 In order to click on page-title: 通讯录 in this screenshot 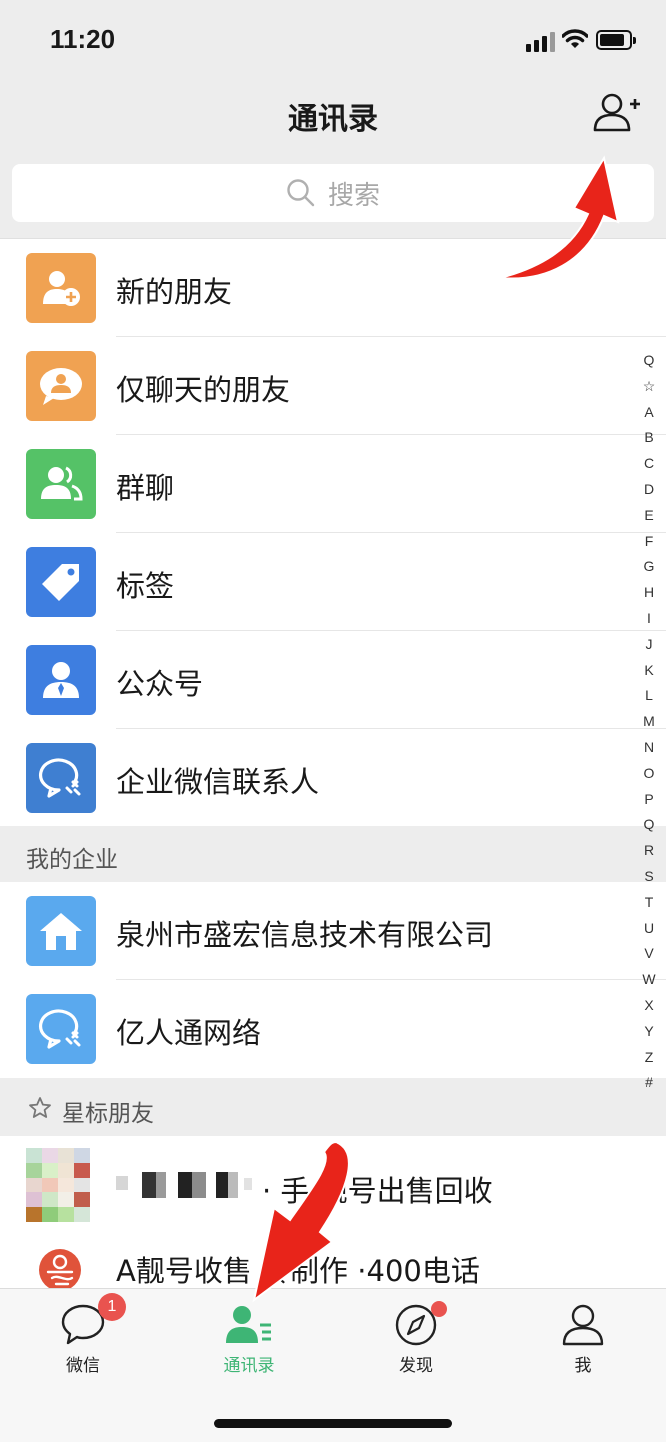, I will do `click(333, 119)`.